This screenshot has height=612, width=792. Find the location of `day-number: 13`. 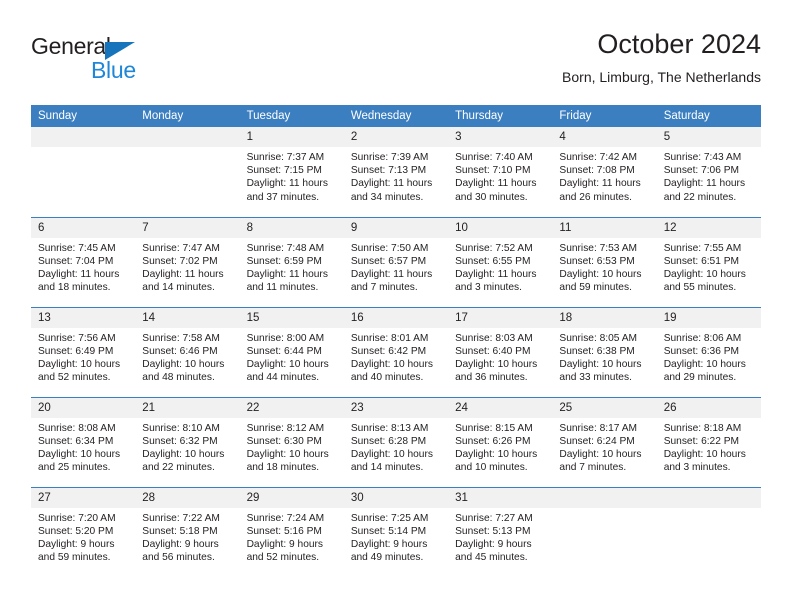

day-number: 13 is located at coordinates (83, 317).